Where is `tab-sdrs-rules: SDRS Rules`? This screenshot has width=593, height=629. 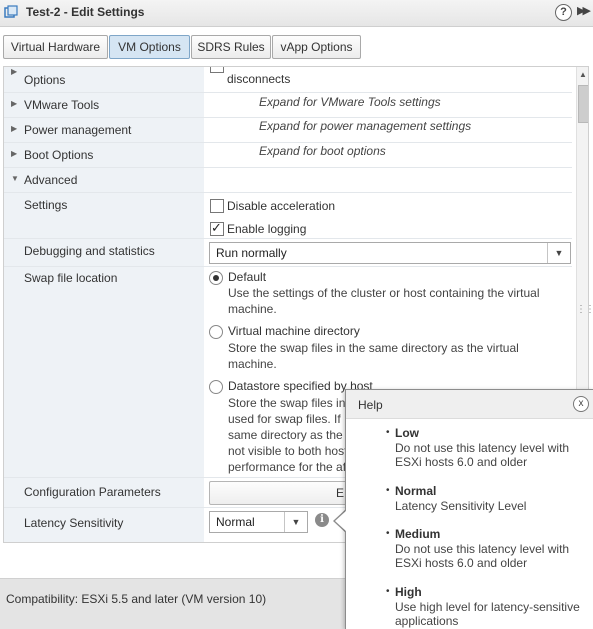 tab-sdrs-rules: SDRS Rules is located at coordinates (231, 47).